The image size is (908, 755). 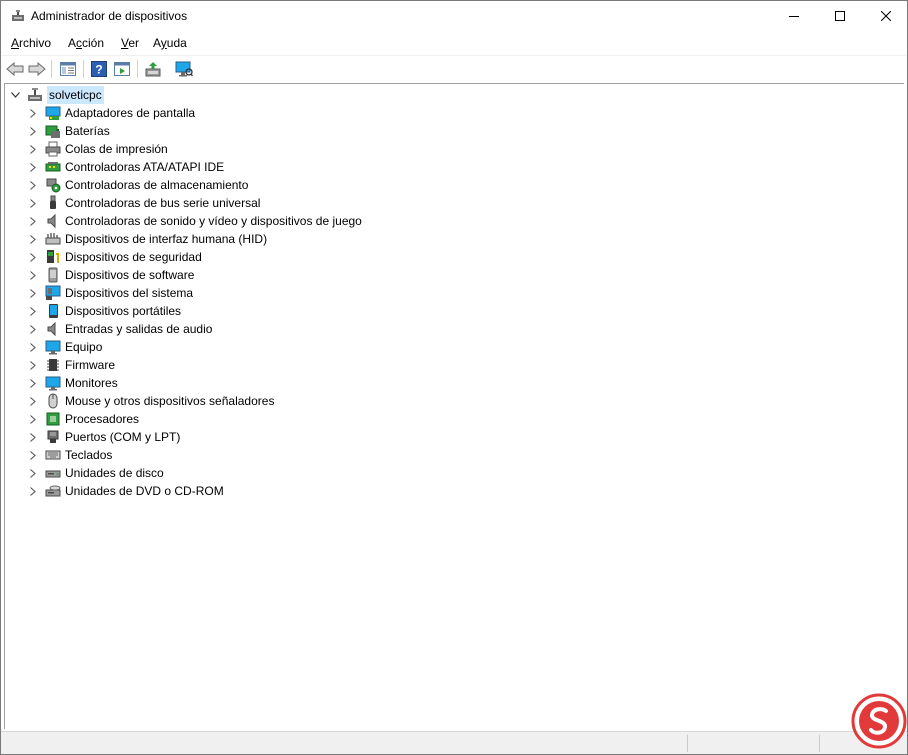 I want to click on tree-item-label: Unidades de disco, so click(x=114, y=473).